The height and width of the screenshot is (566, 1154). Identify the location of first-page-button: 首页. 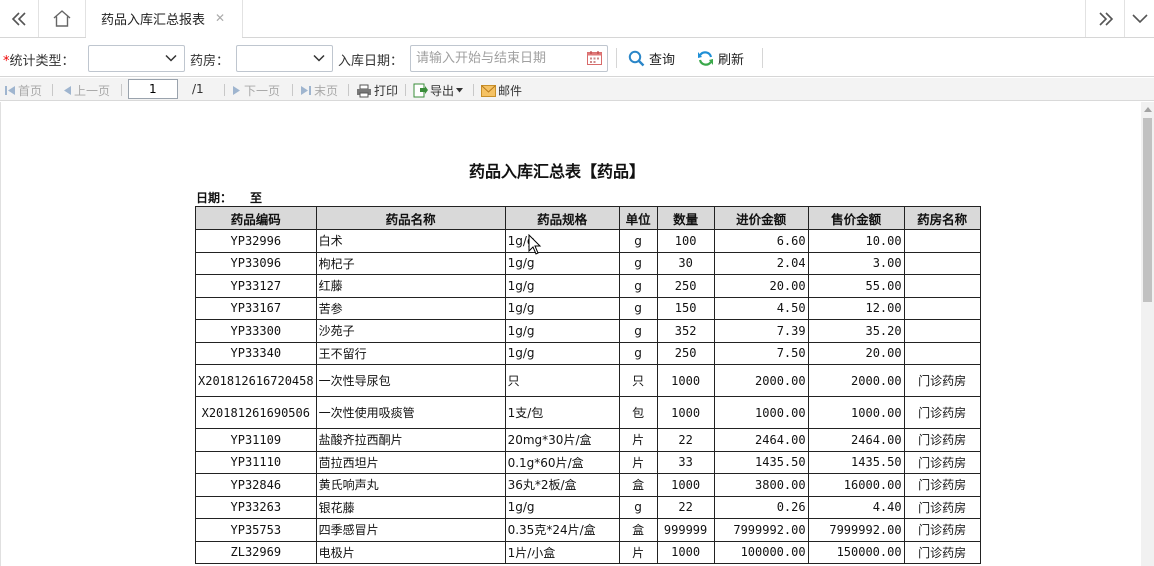
(23, 90).